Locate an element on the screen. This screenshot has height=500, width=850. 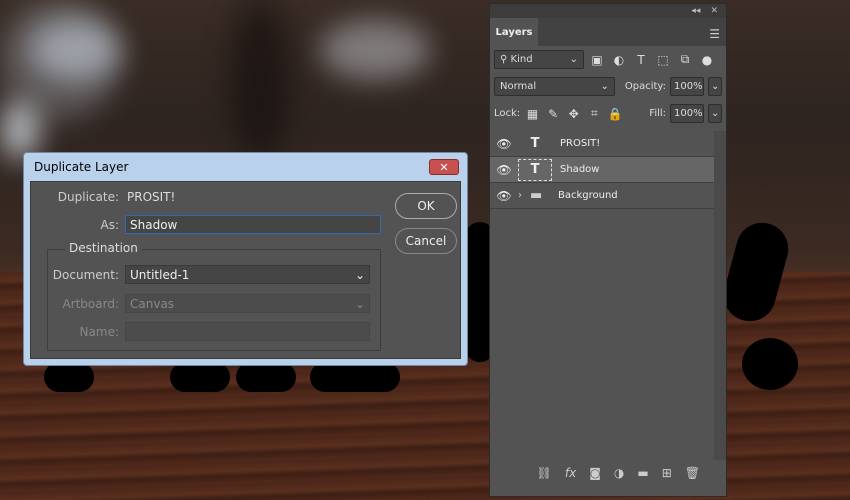
panel-menu-icon: ☰ is located at coordinates (714, 34).